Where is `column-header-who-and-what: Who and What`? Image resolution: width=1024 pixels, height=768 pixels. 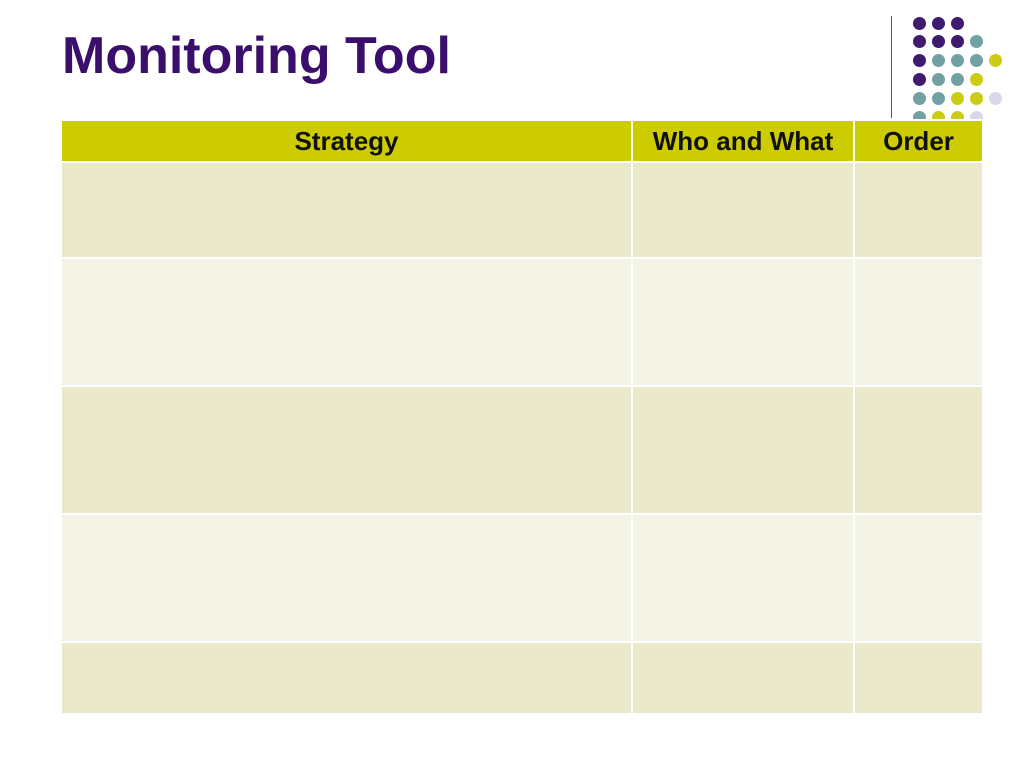
column-header-who-and-what: Who and What is located at coordinates (743, 141).